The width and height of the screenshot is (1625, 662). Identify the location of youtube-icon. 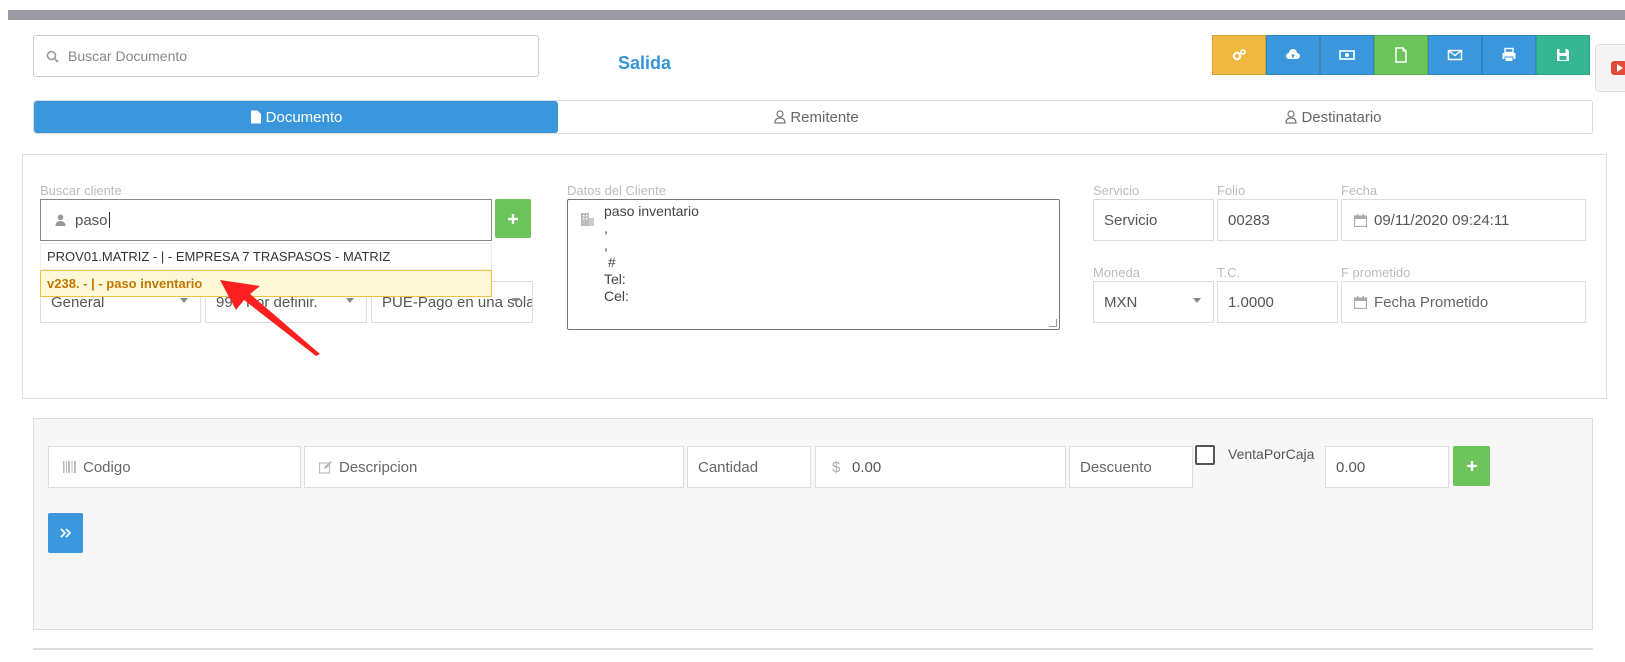
(1618, 68).